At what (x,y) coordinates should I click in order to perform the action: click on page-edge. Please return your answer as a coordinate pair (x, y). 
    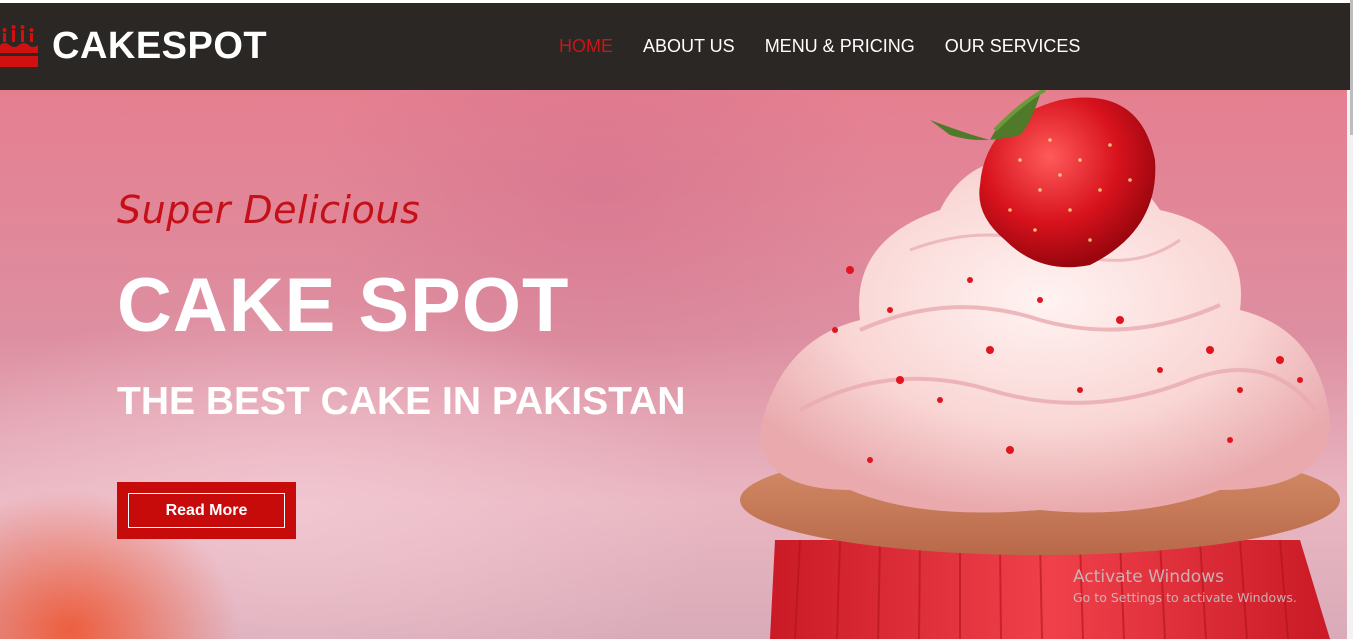
    Looking at the image, I should click on (1350, 364).